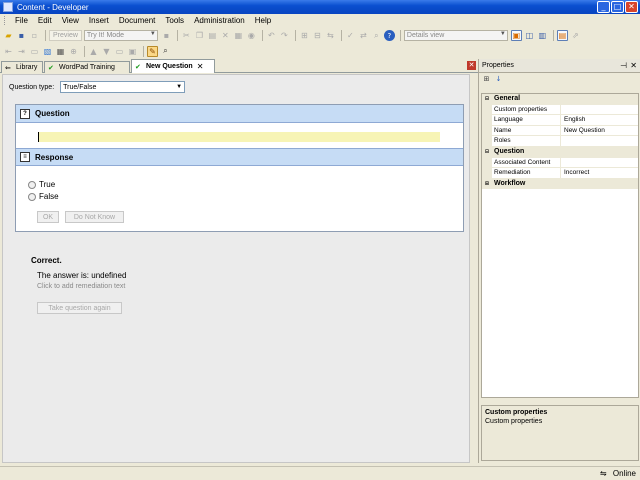 The image size is (640, 480). Describe the element at coordinates (498, 79) in the screenshot. I see `sort-alpha-icon: ↓` at that location.